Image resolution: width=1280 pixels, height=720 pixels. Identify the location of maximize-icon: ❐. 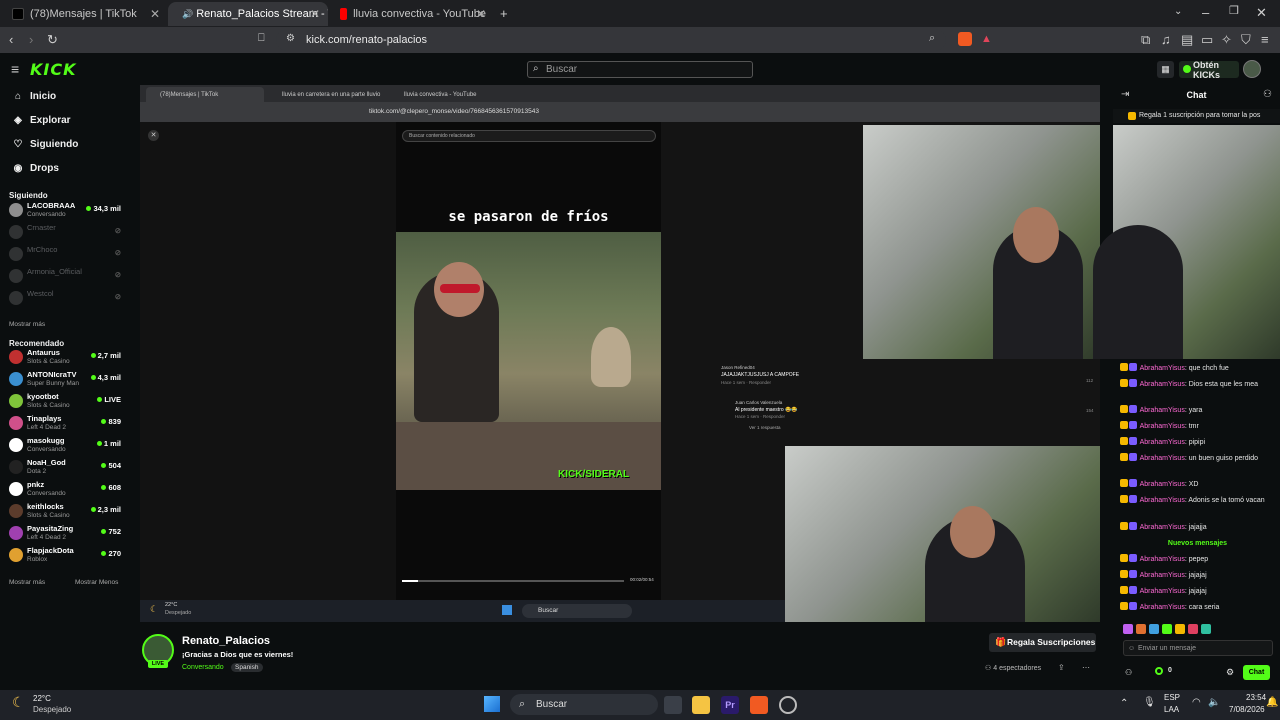
(1234, 11).